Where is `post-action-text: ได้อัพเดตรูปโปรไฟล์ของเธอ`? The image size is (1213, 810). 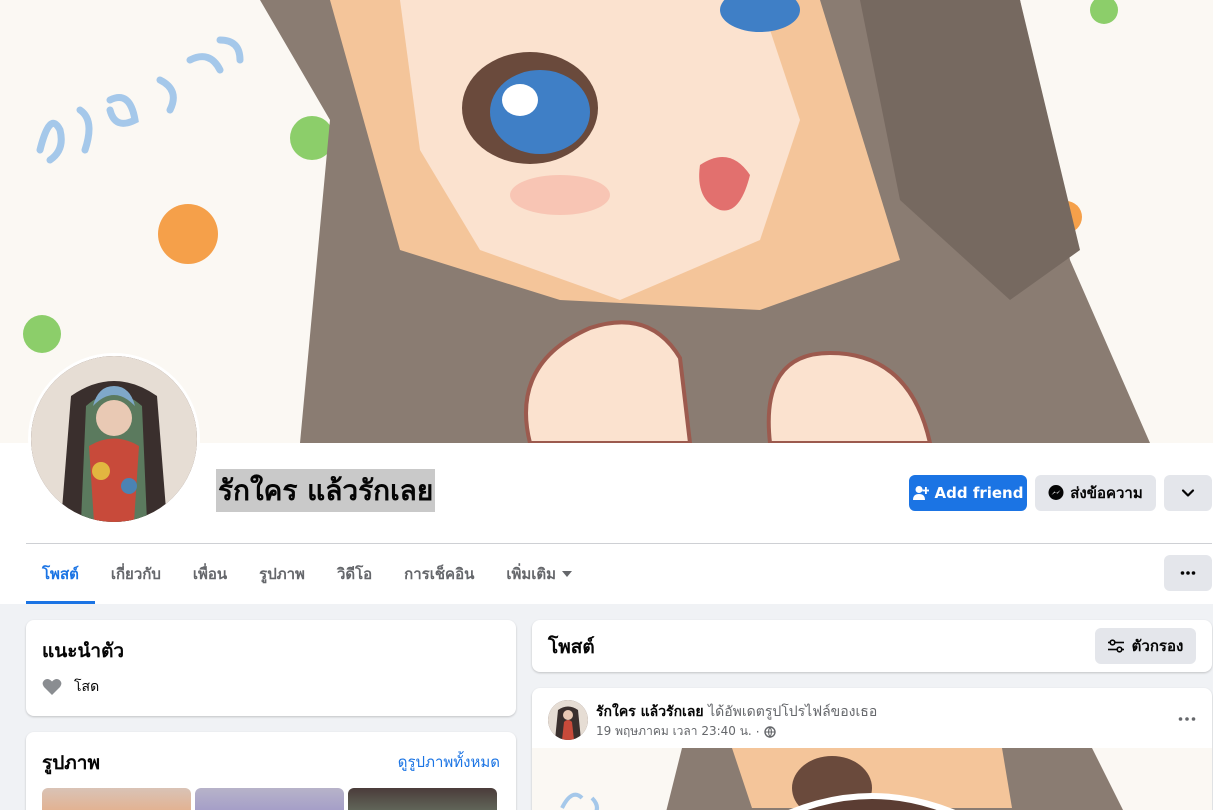 post-action-text: ได้อัพเดตรูปโปรไฟล์ของเธอ is located at coordinates (793, 712).